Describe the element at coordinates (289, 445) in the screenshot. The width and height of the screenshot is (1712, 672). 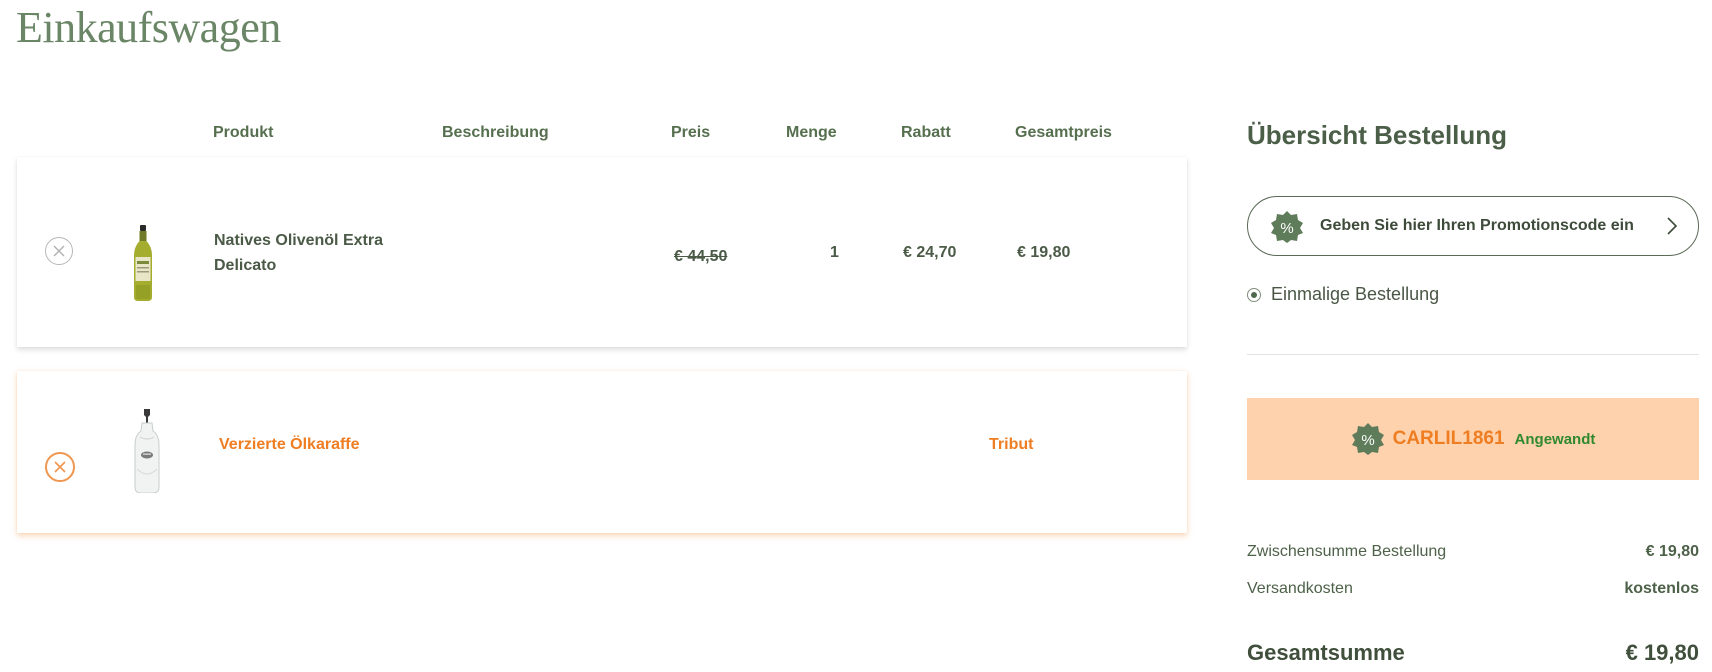
I see `product-name: Verzierte Ölkaraffe` at that location.